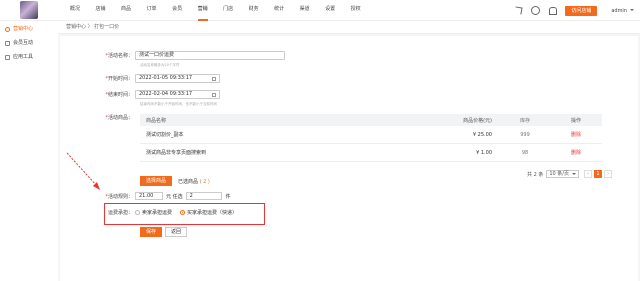 The width and height of the screenshot is (640, 281). I want to click on member-icon, so click(7, 43).